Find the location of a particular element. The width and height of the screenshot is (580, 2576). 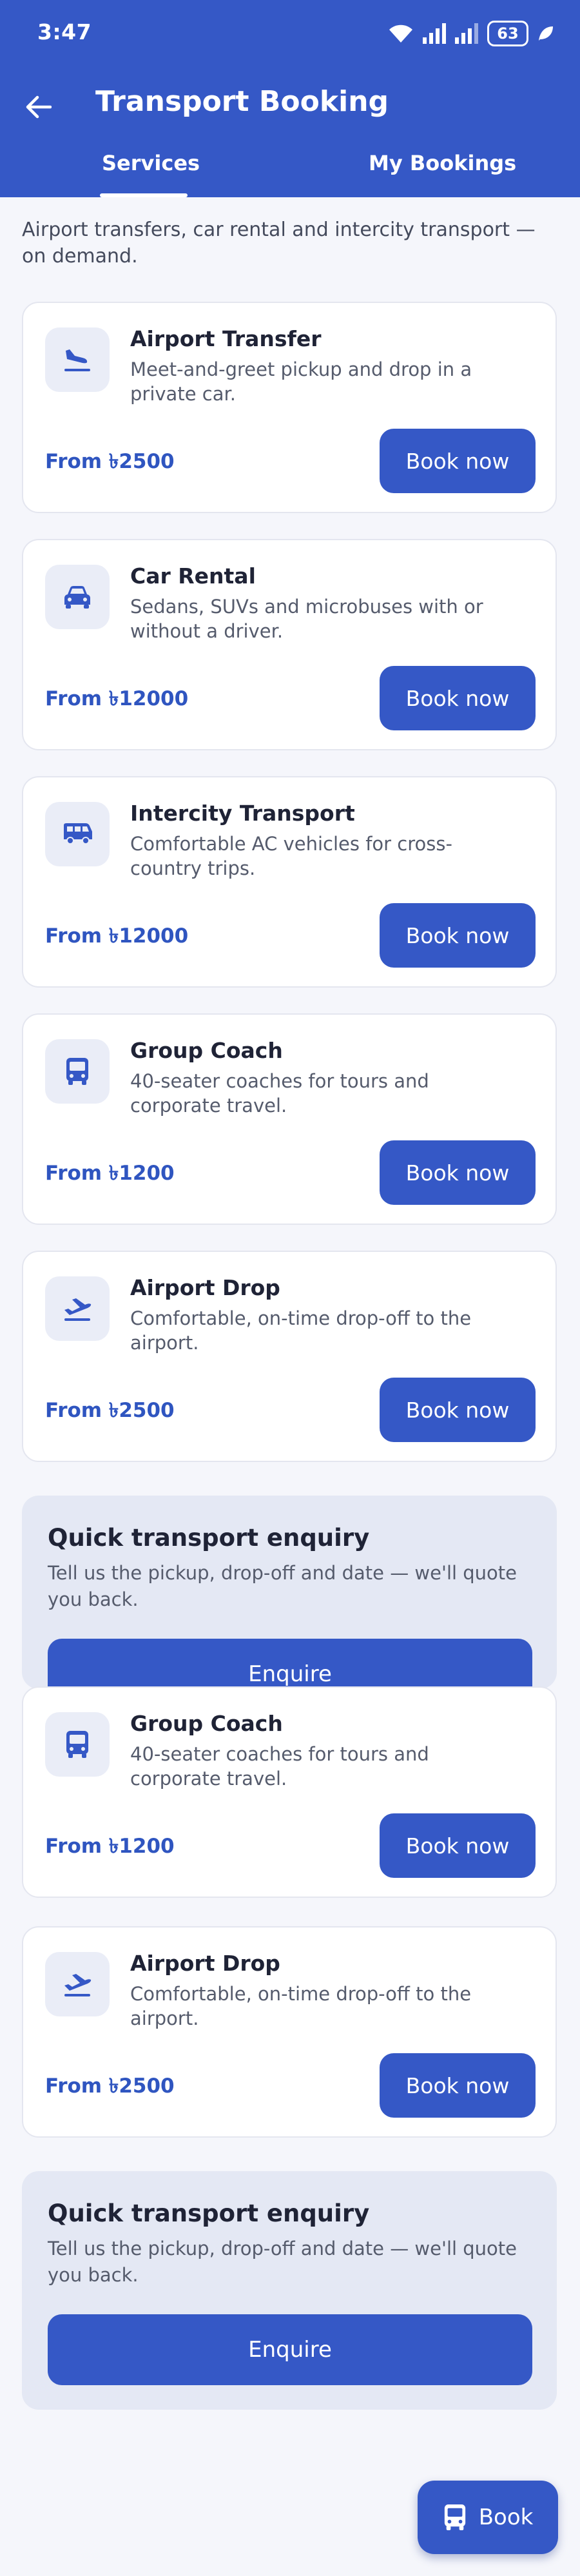

enquire-button: Enquire is located at coordinates (290, 2349).